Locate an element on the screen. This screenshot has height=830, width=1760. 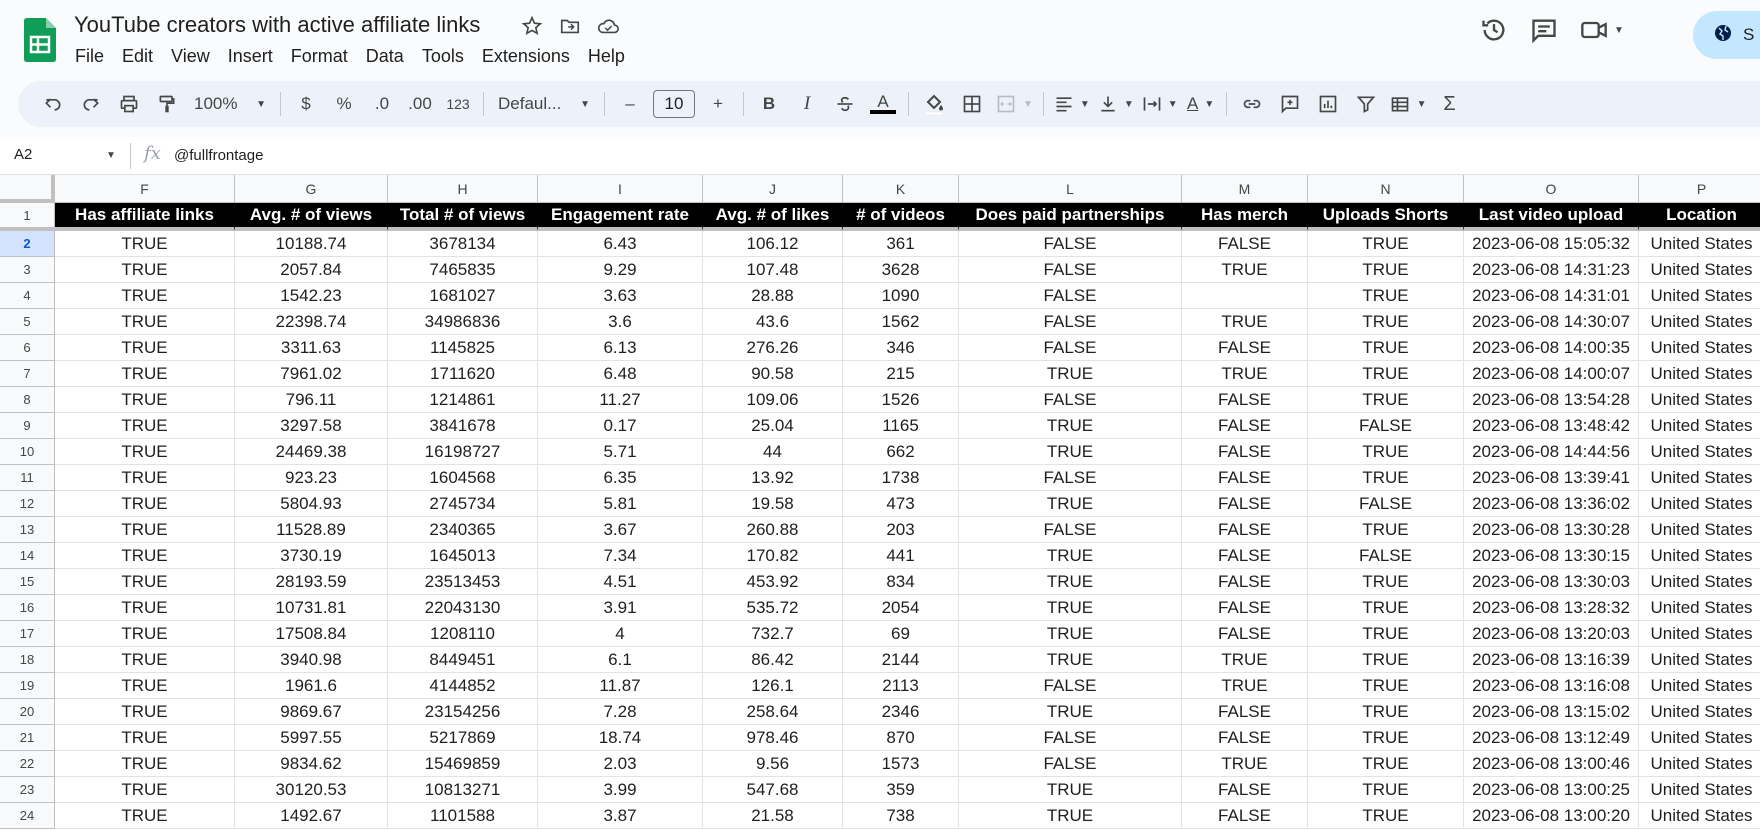
fill-color-icon is located at coordinates (934, 104).